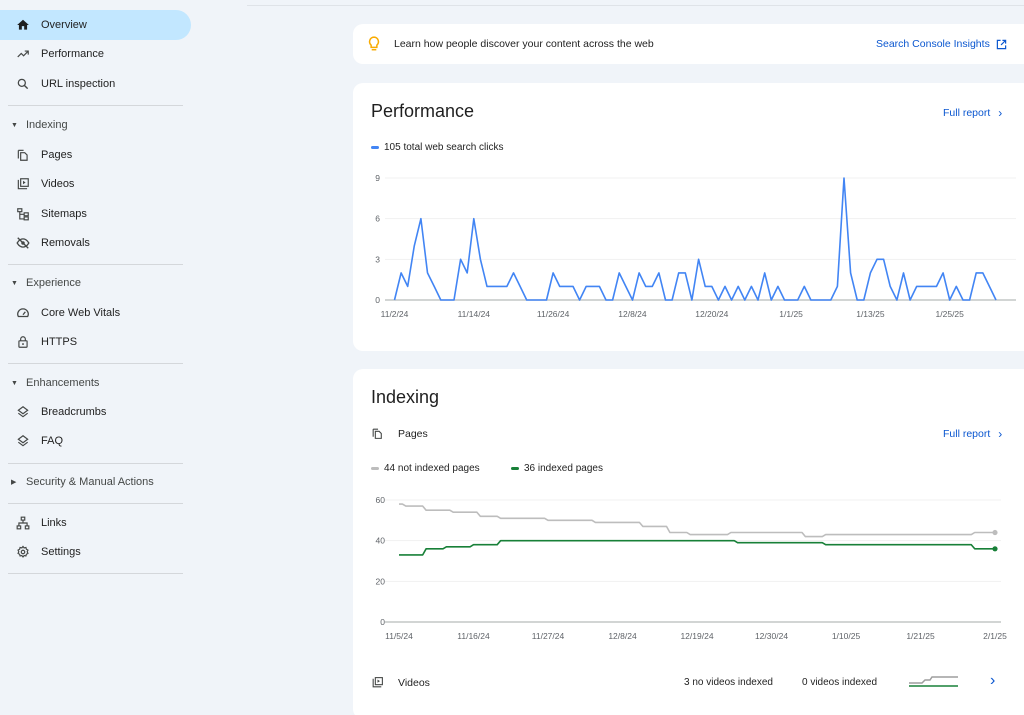 Image resolution: width=1024 pixels, height=715 pixels. What do you see at coordinates (1001, 44) in the screenshot?
I see `open-in-new-icon` at bounding box center [1001, 44].